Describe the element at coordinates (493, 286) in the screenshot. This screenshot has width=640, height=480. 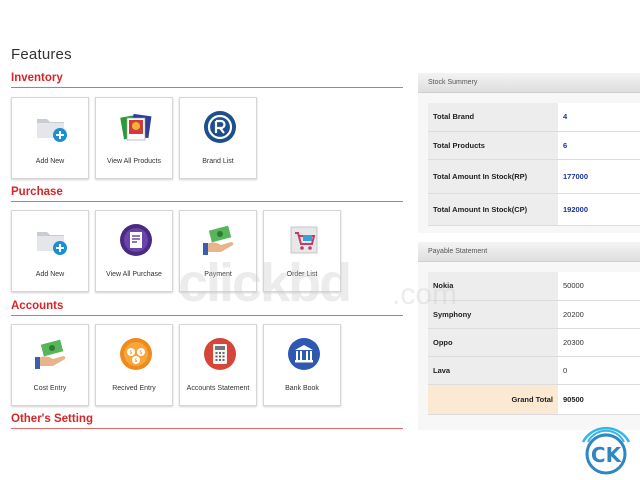
I see `payable-label: Nokia` at that location.